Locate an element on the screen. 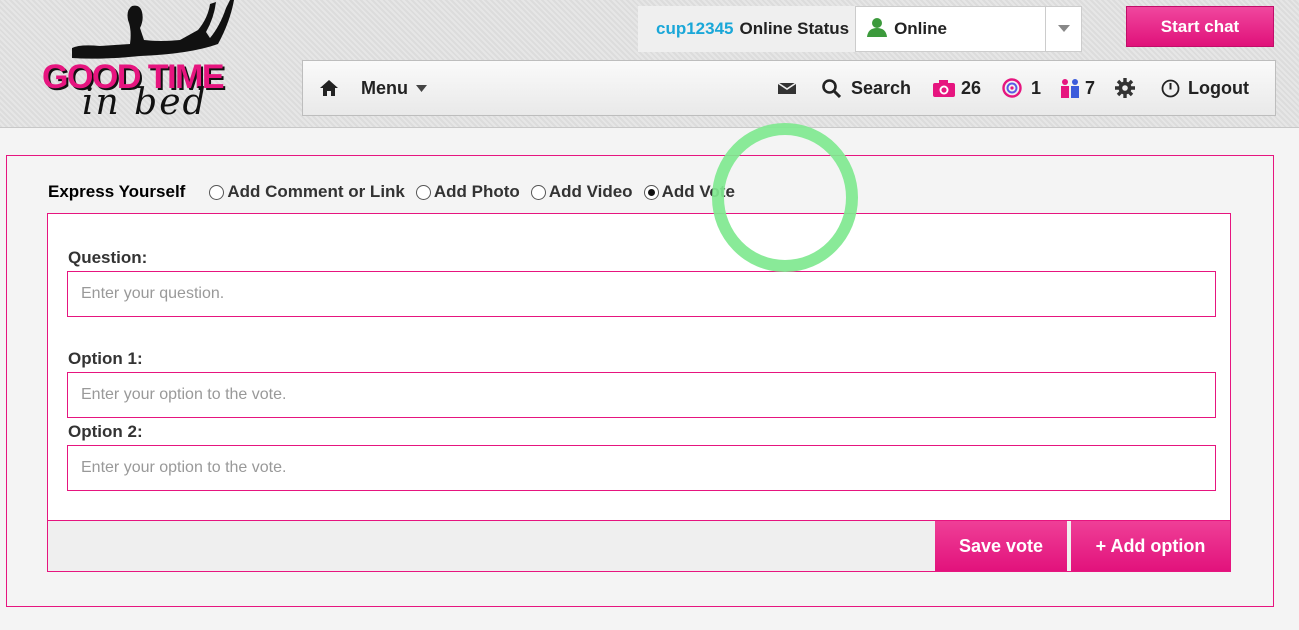 The image size is (1299, 630). radio-add-vote: Add Vote is located at coordinates (689, 192).